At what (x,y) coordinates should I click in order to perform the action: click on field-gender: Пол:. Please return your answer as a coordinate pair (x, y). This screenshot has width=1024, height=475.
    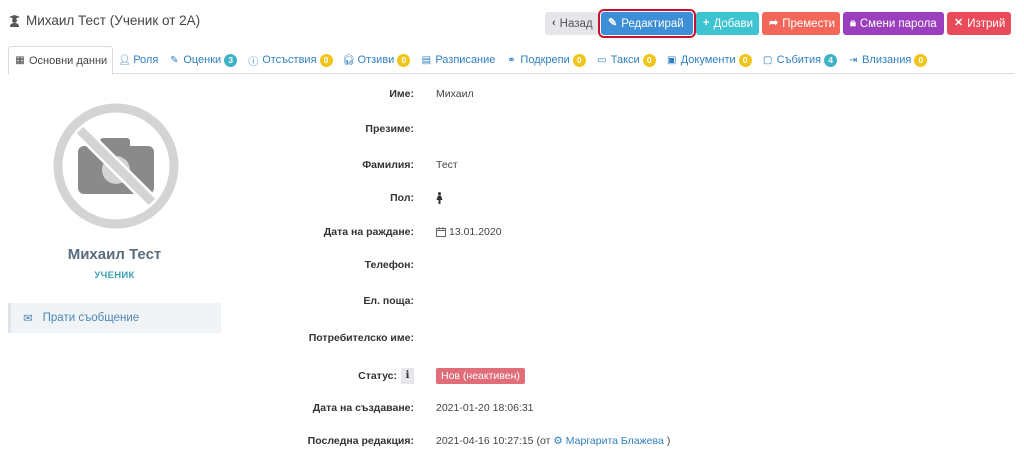
    Looking at the image, I should click on (625, 198).